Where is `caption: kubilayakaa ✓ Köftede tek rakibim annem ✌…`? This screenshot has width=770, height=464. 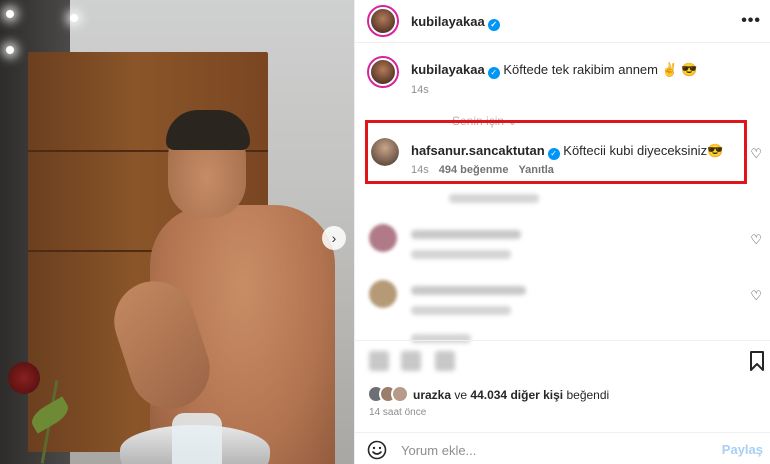 caption: kubilayakaa ✓ Köftede tek rakibim annem ✌… is located at coordinates (554, 70).